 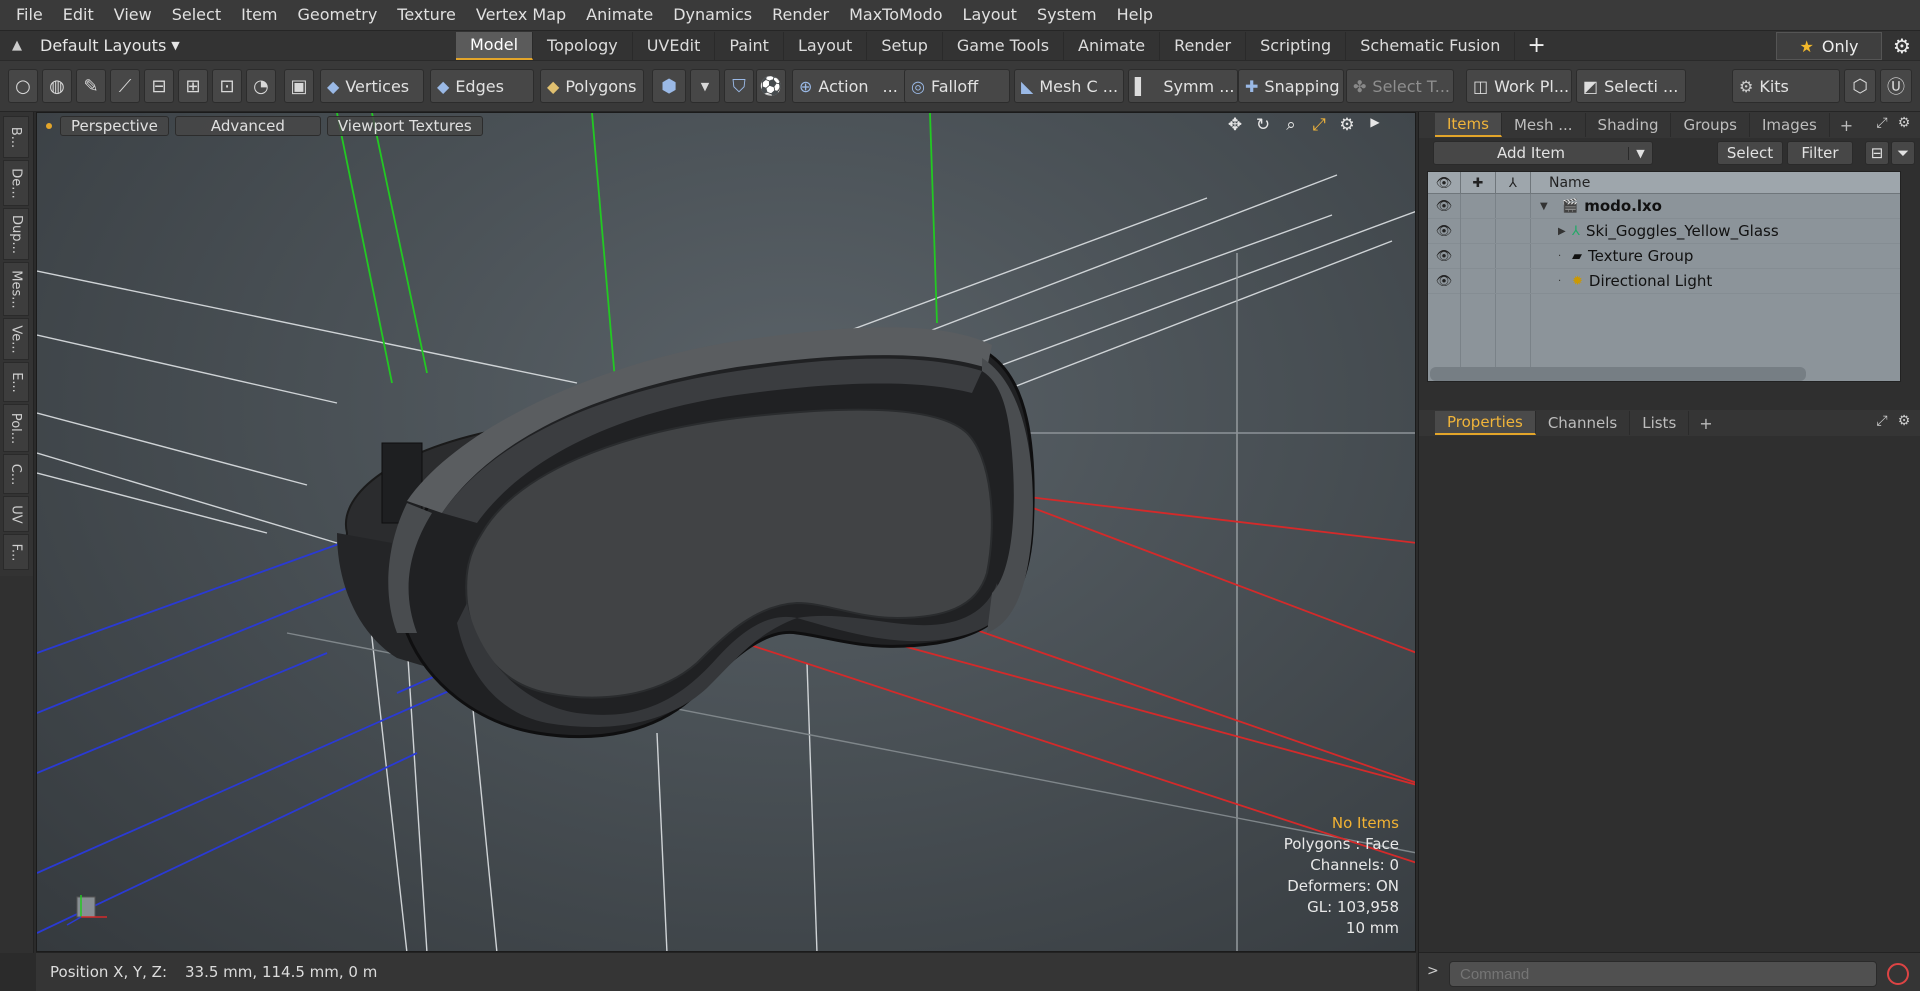 I want to click on menu-help: Help, so click(x=1135, y=15).